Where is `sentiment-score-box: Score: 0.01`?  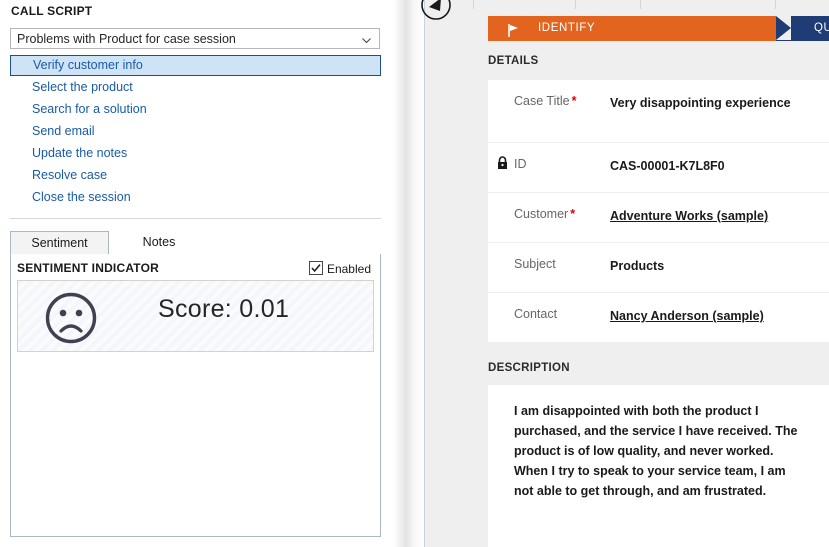 sentiment-score-box: Score: 0.01 is located at coordinates (195, 316).